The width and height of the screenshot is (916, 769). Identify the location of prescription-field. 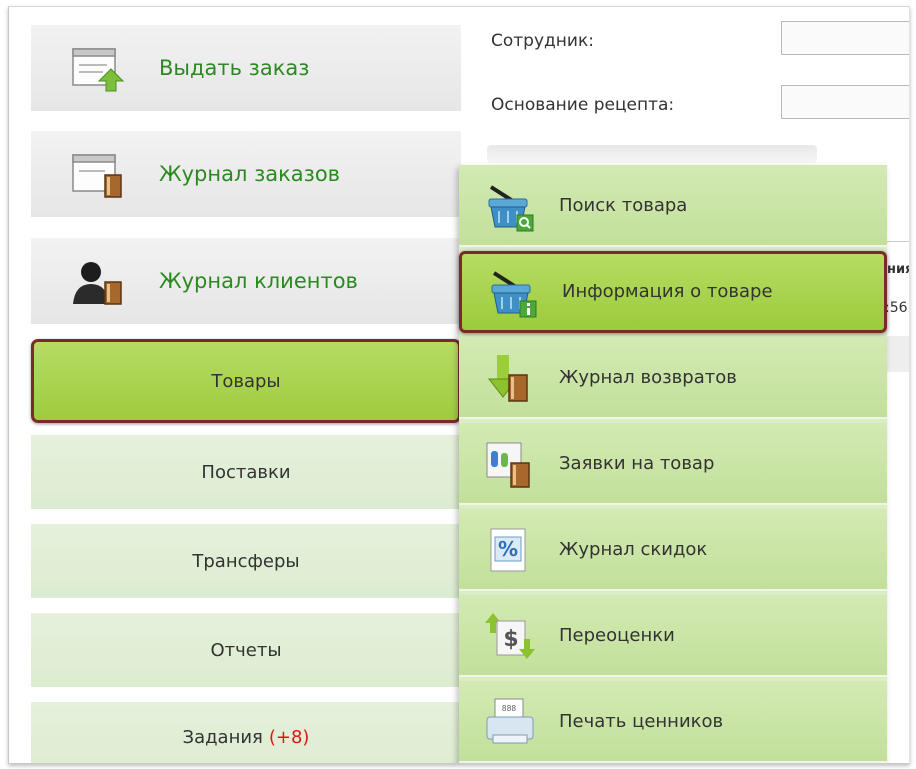
(845, 102).